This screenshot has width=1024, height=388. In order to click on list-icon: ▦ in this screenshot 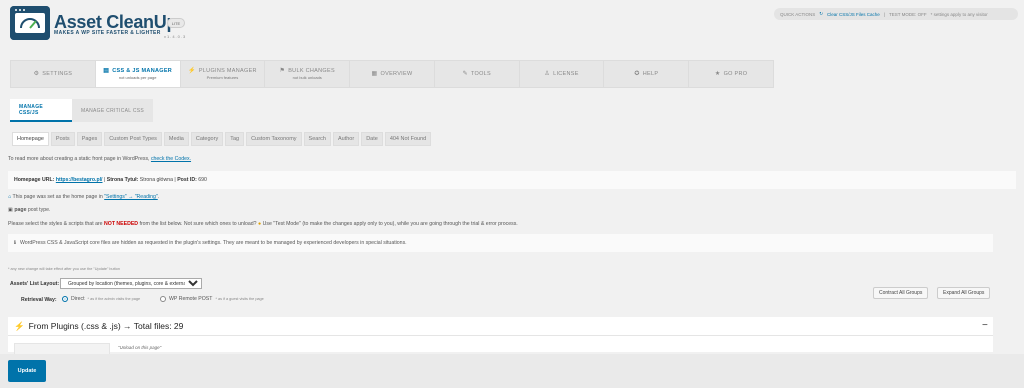, I will do `click(374, 74)`.